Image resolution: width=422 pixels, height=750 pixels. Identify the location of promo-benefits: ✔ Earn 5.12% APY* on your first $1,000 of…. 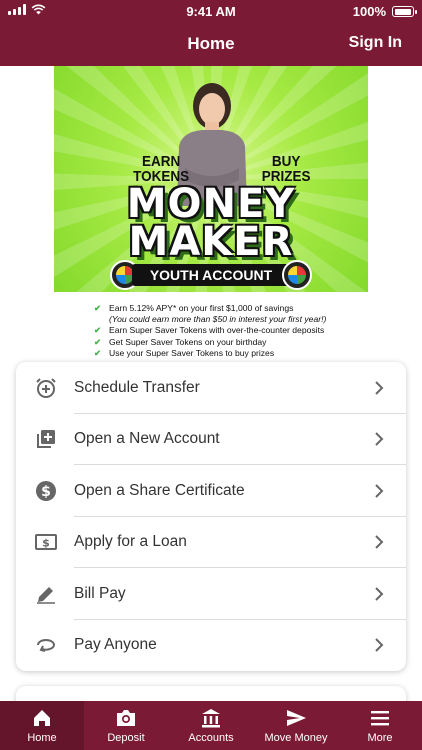
(244, 331).